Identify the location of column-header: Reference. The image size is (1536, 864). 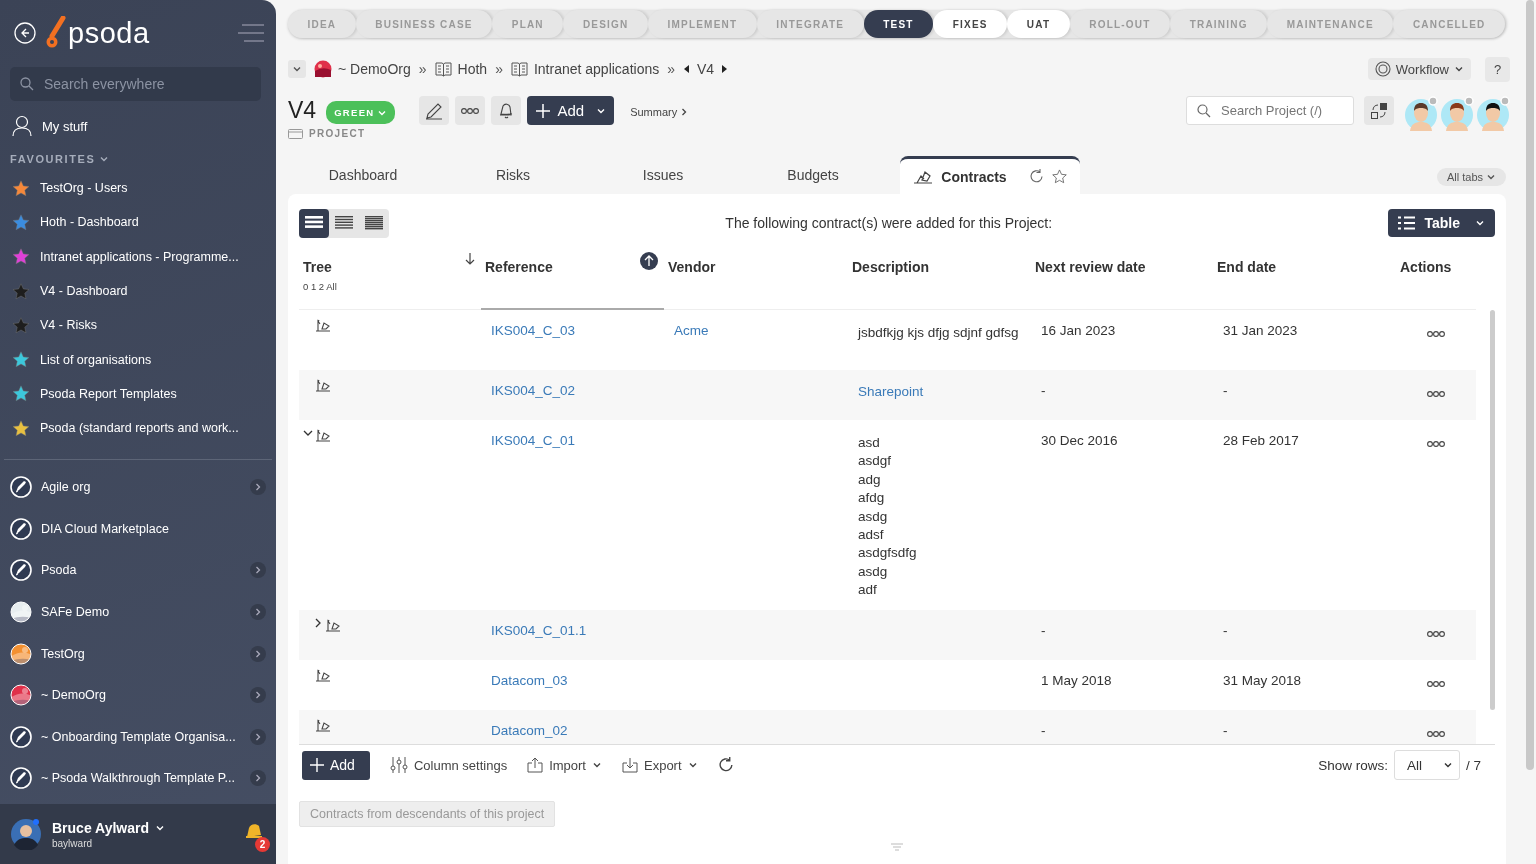
(519, 267).